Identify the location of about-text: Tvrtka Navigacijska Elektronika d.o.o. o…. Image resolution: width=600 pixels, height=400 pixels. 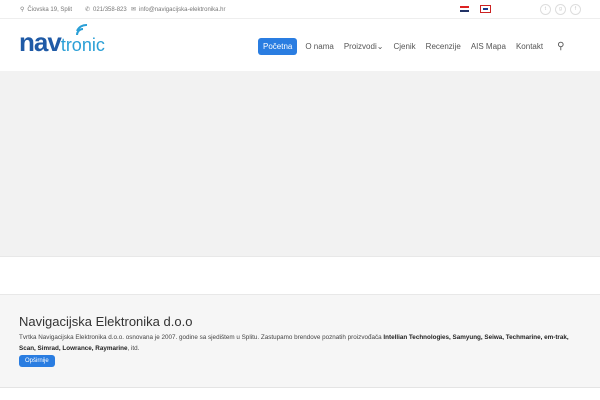
(294, 343).